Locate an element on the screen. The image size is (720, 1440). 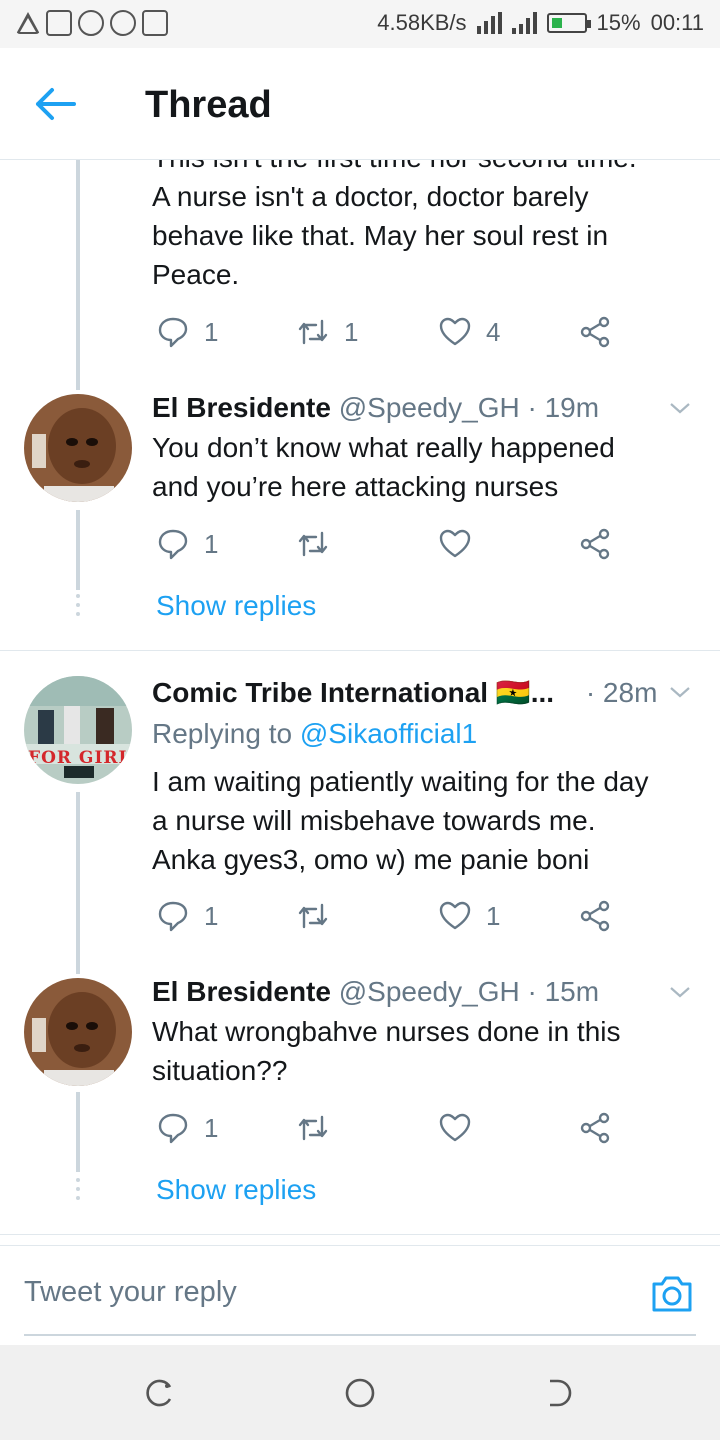
recent-apps-icon is located at coordinates (160, 1393).